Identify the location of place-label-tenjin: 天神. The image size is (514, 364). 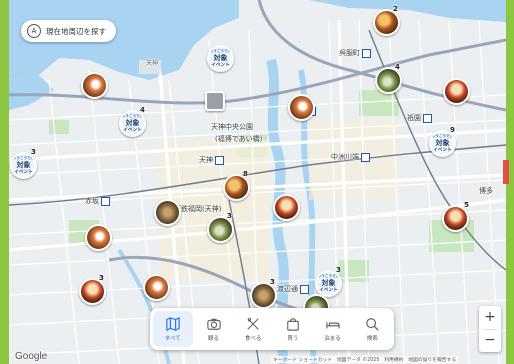
(211, 160).